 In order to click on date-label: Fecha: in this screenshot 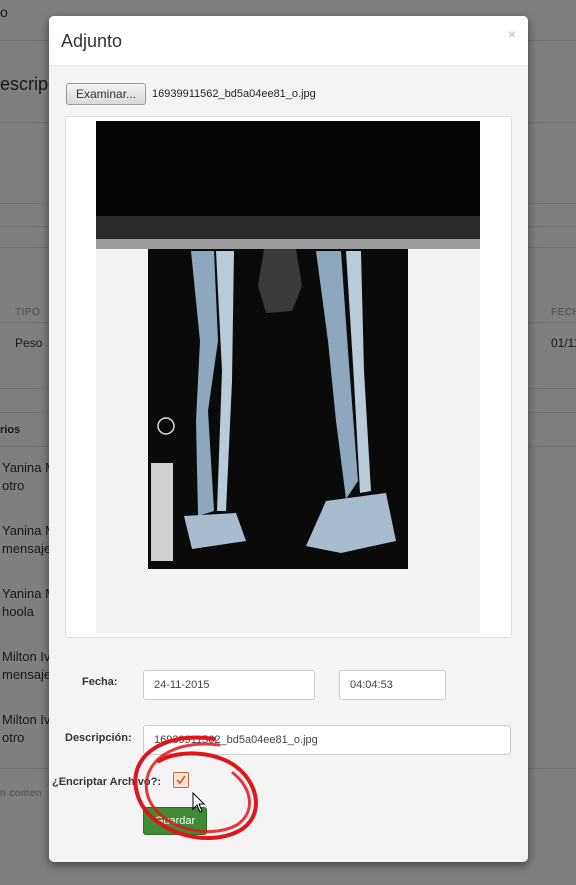, I will do `click(100, 682)`.